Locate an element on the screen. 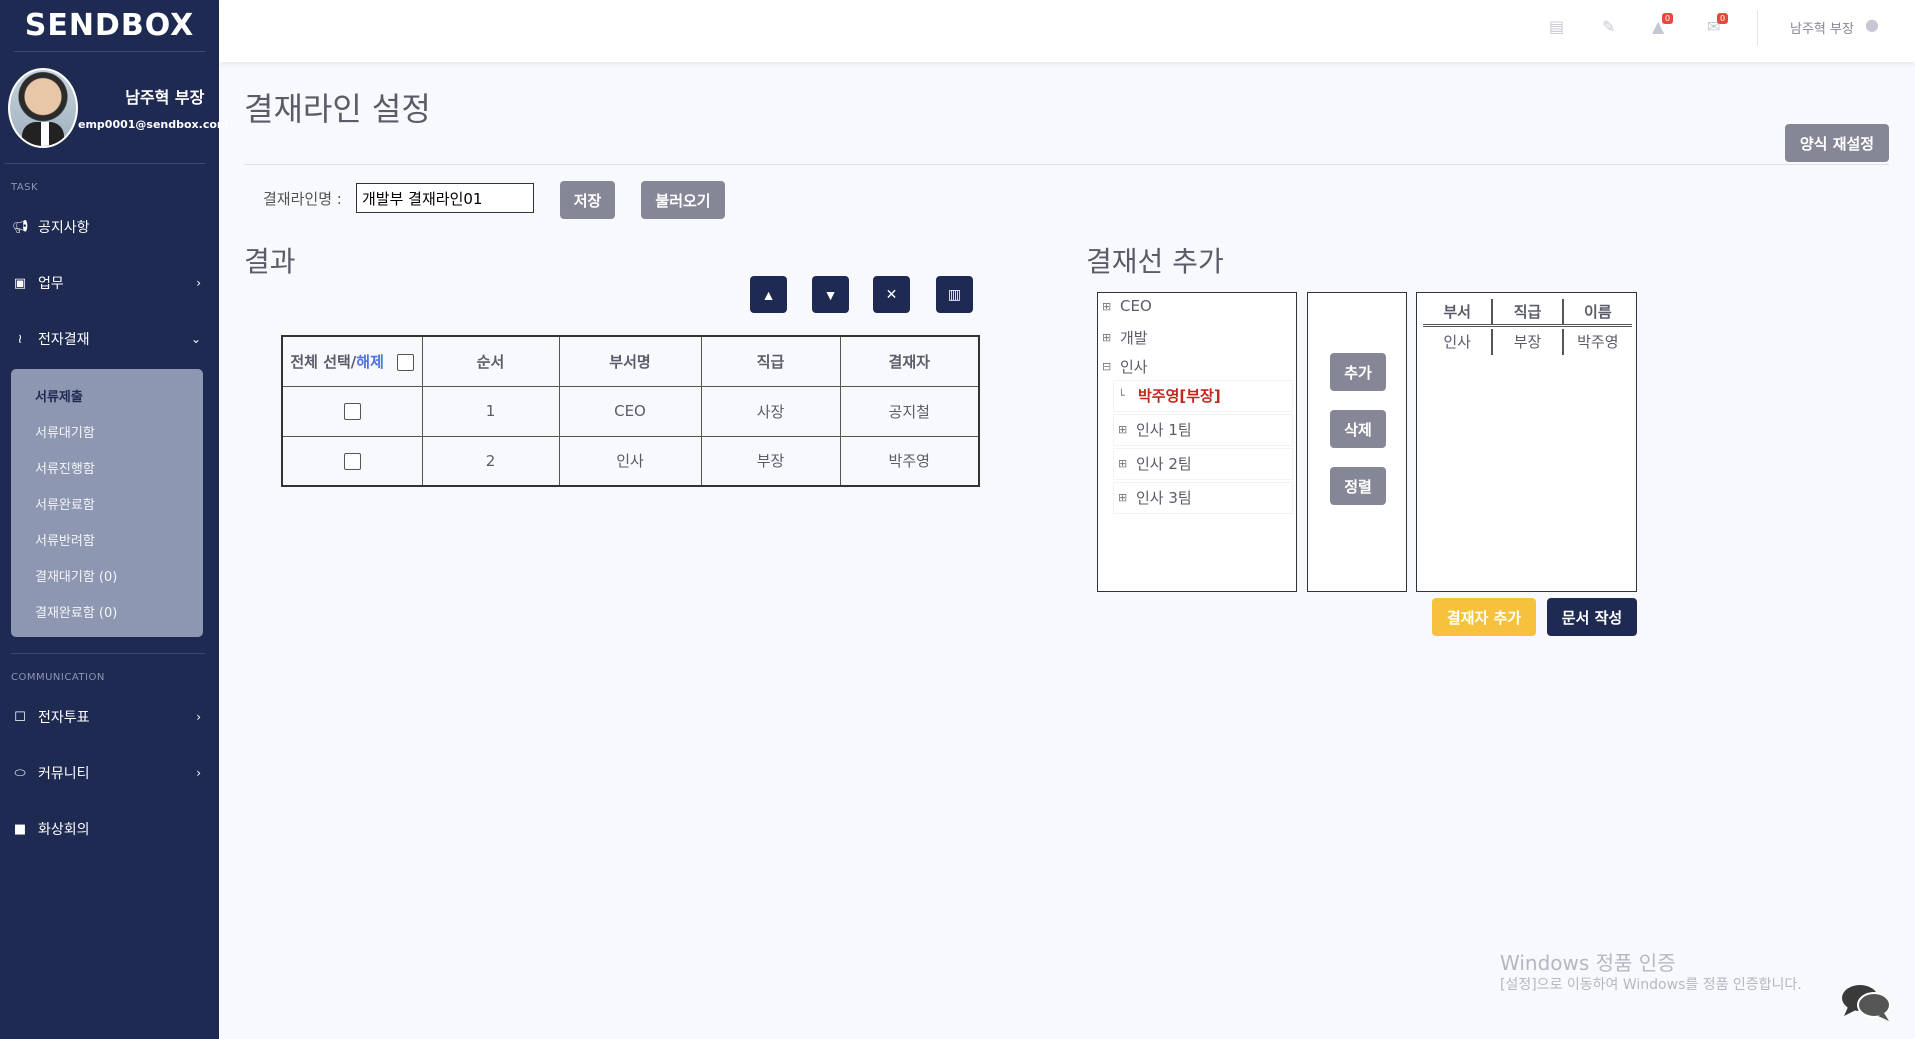 The height and width of the screenshot is (1039, 1915). tree-node-ceo: ⊞ CEO is located at coordinates (1127, 306).